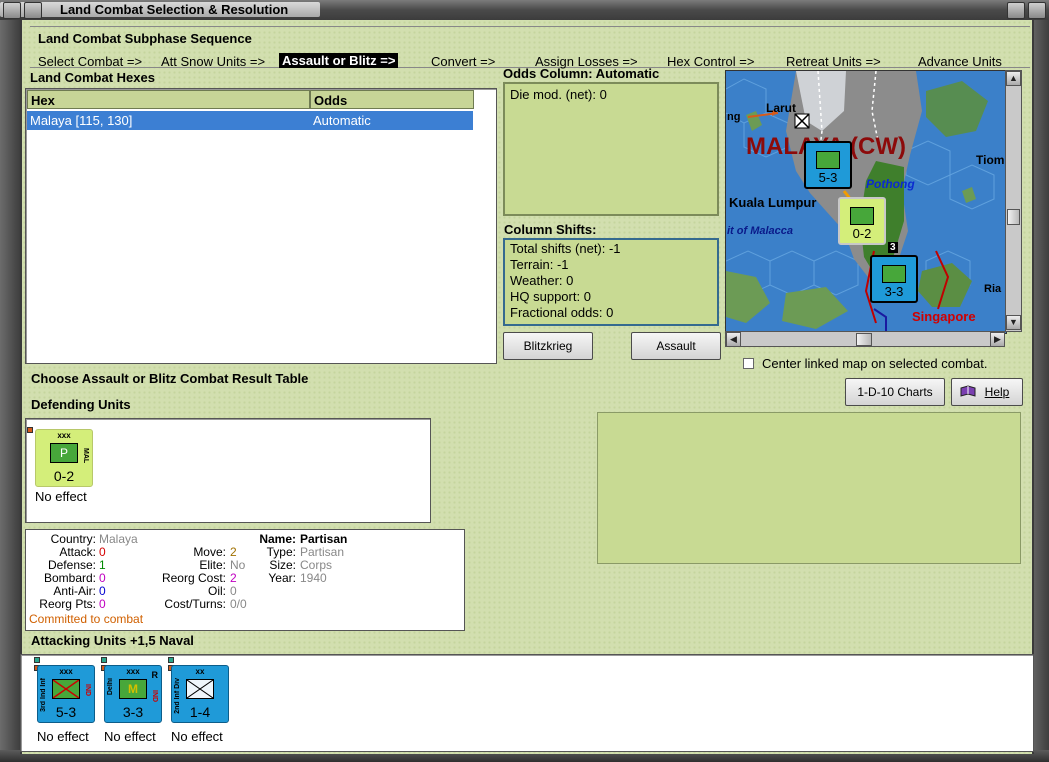 The width and height of the screenshot is (1049, 762). I want to click on move-label: Move:, so click(209, 552).